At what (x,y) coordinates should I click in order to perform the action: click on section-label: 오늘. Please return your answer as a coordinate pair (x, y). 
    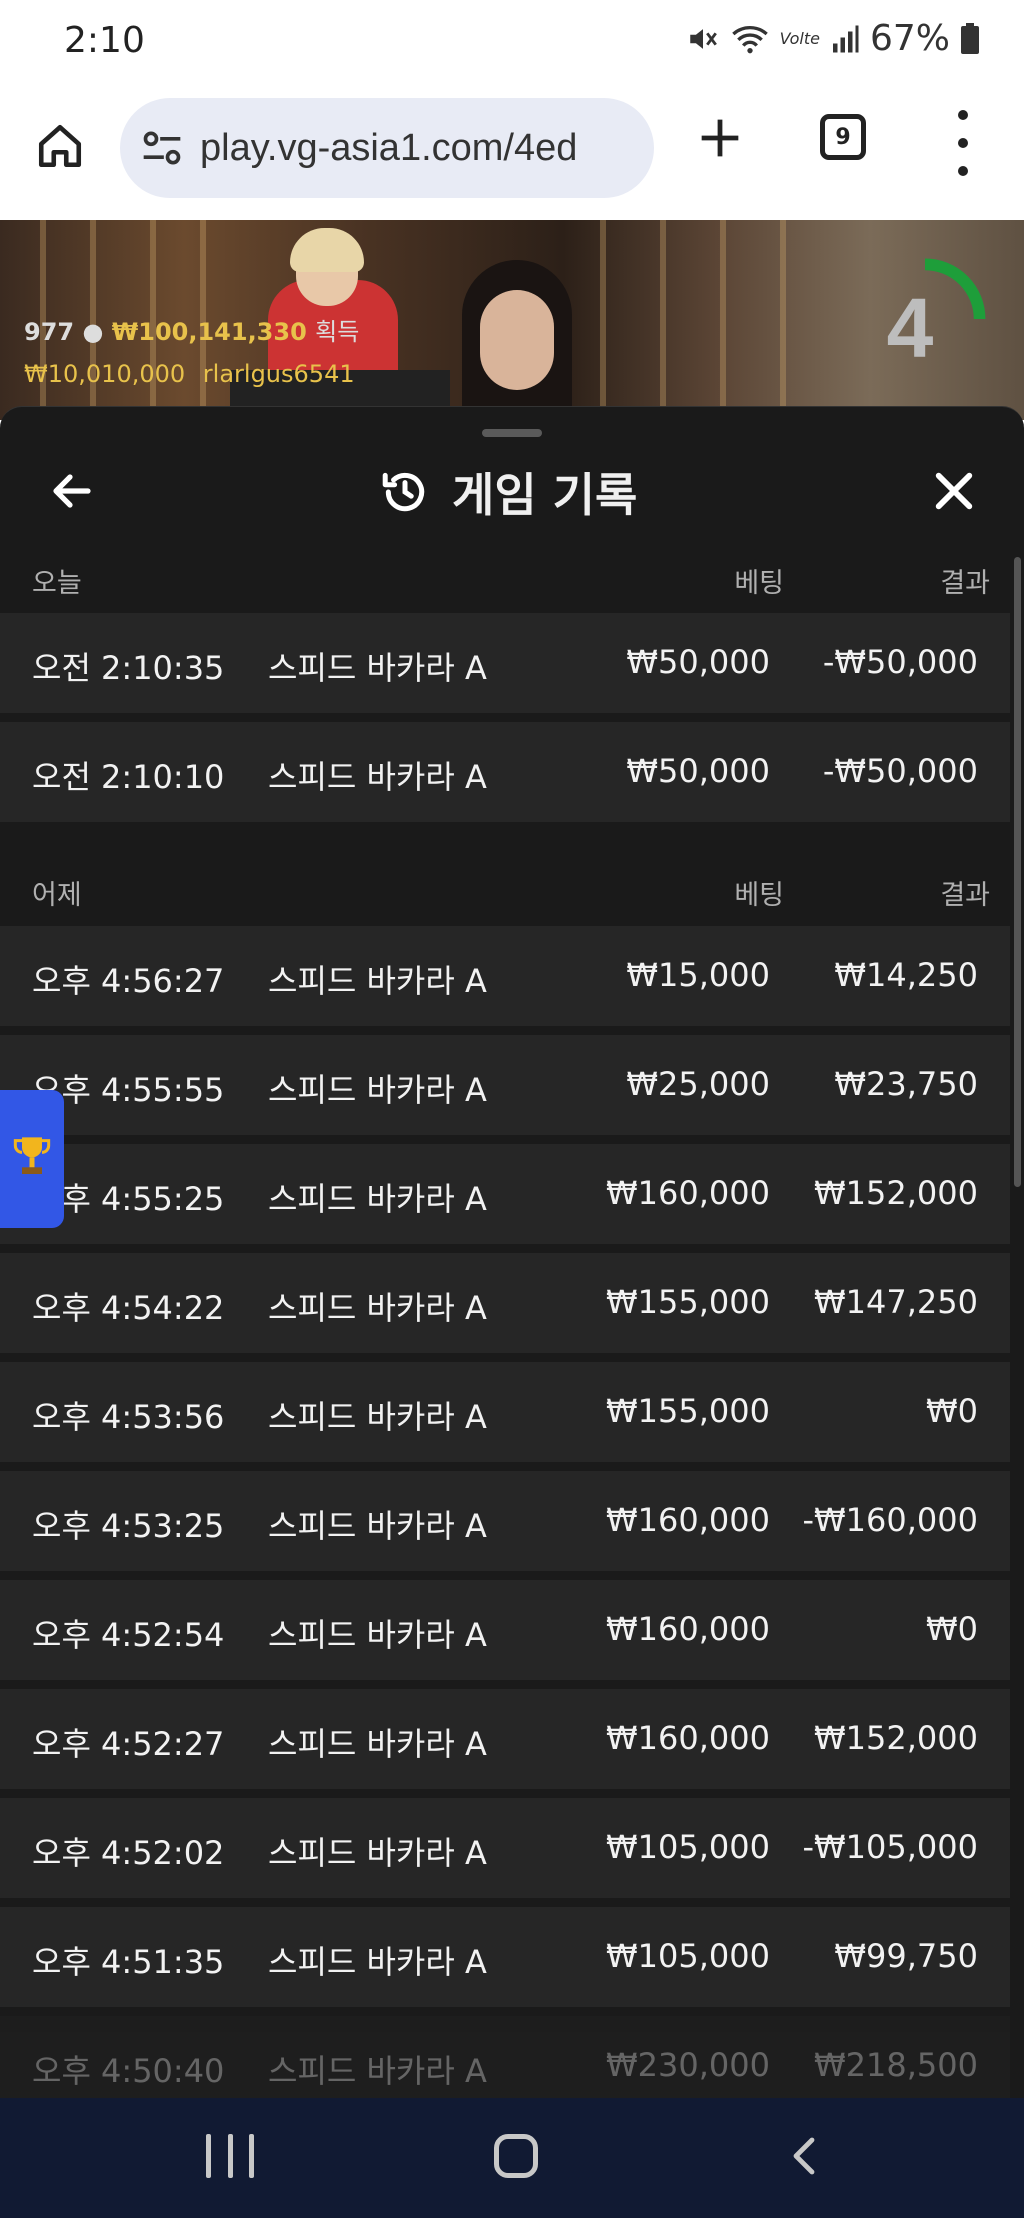
    Looking at the image, I should click on (57, 583).